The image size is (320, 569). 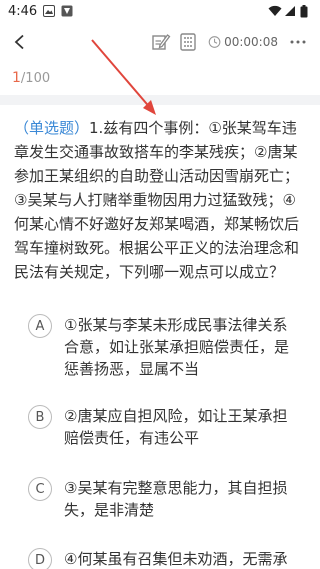 I want to click on answer-sheet-button, so click(x=188, y=42).